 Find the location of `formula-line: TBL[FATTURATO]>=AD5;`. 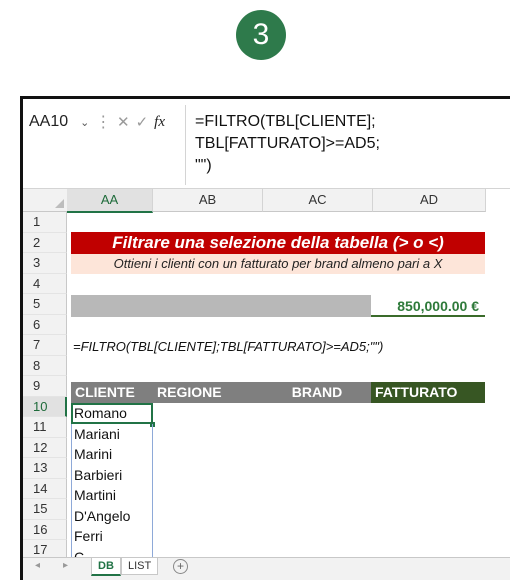

formula-line: TBL[FATTURATO]>=AD5; is located at coordinates (287, 143).